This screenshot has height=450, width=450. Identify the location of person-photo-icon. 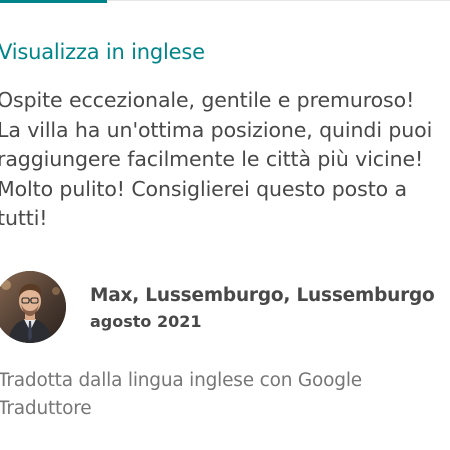
(33, 307).